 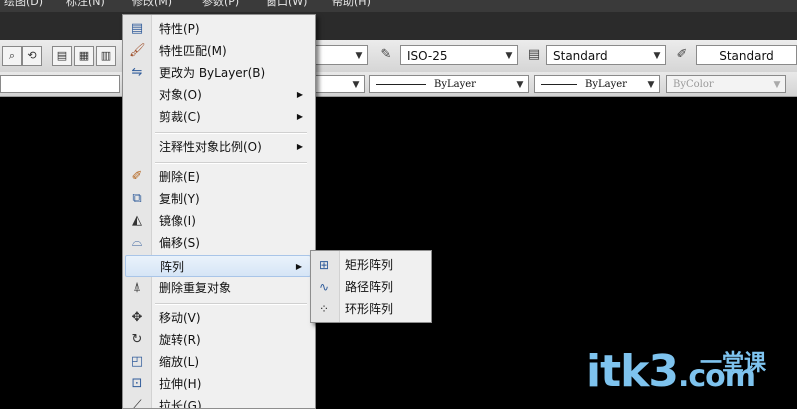 What do you see at coordinates (137, 317) in the screenshot?
I see `move-icon: ✥` at bounding box center [137, 317].